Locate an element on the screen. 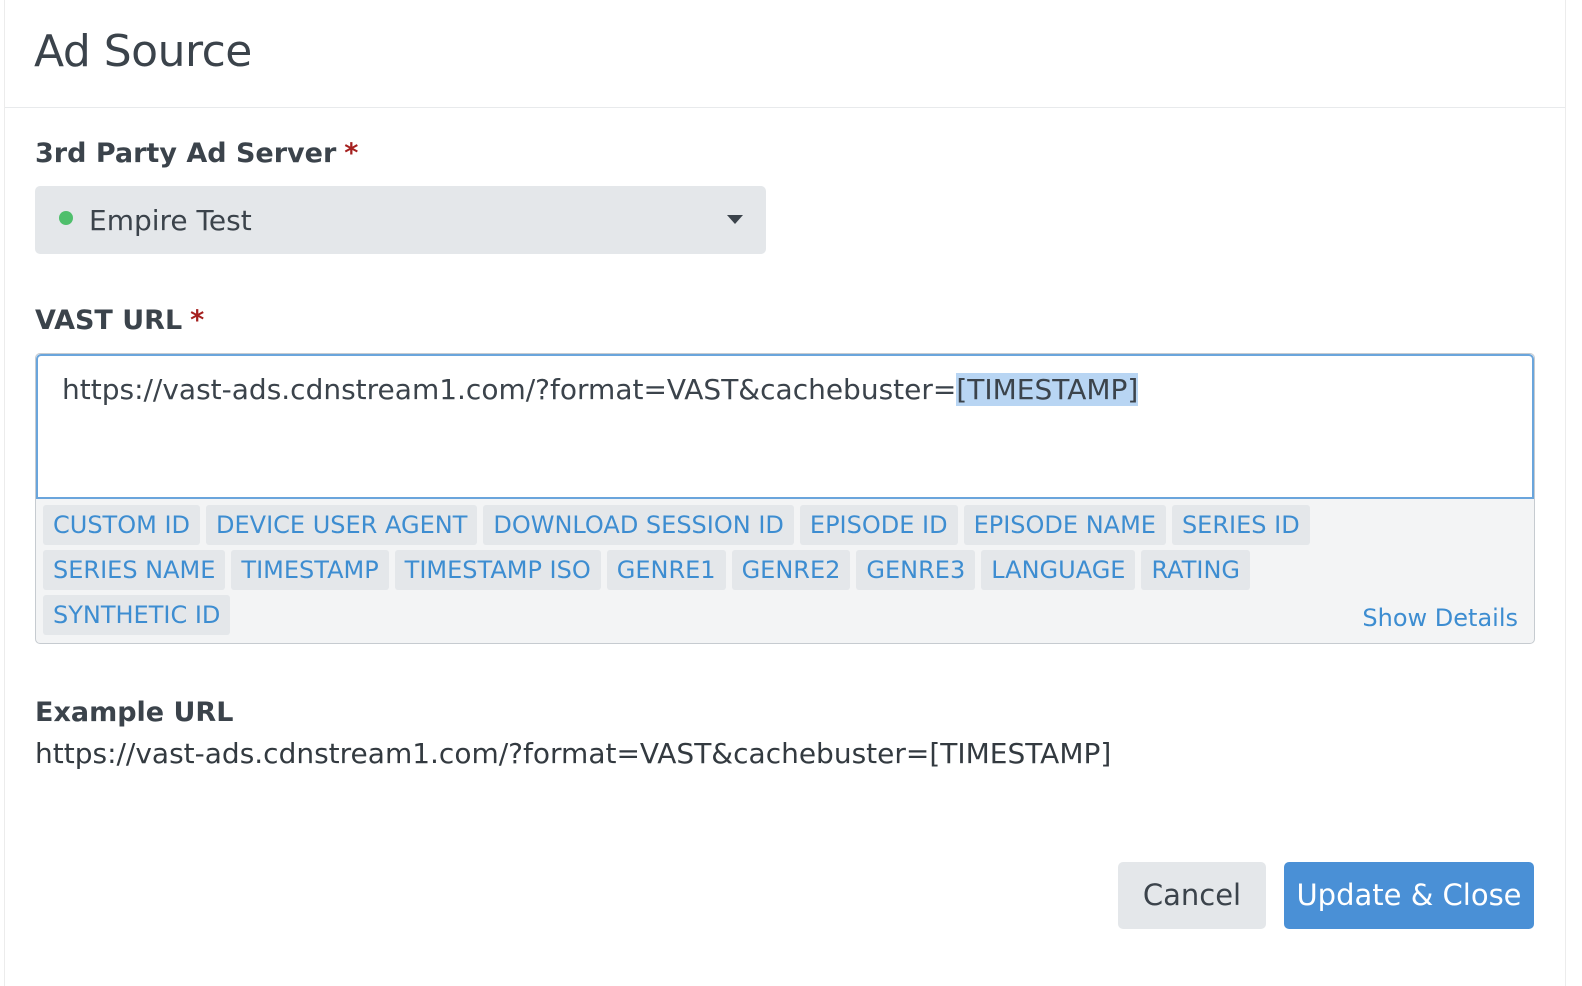 Image resolution: width=1582 pixels, height=986 pixels. macro-tag-download-session-id: DOWNLOAD SESSION ID is located at coordinates (638, 525).